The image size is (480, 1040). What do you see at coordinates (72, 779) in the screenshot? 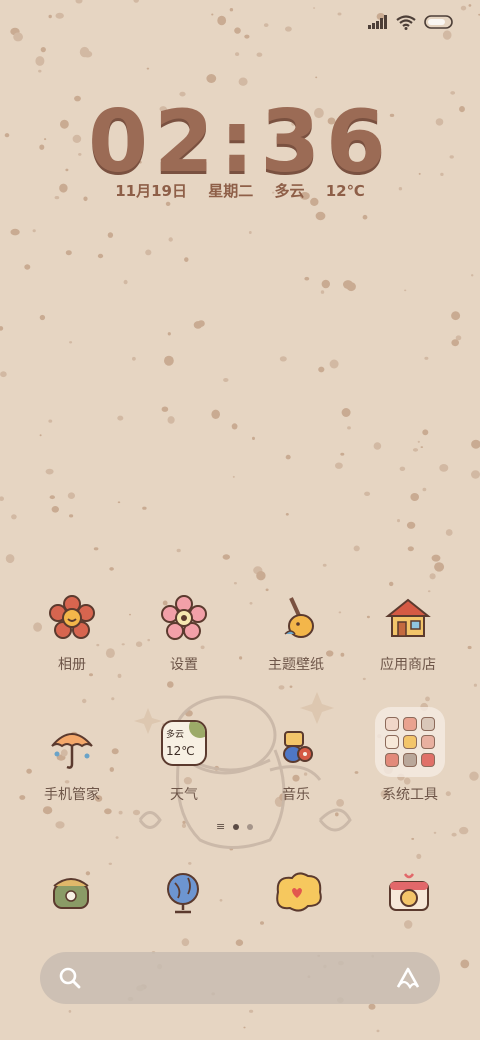
I see `app-phone-manager: 手机管家` at bounding box center [72, 779].